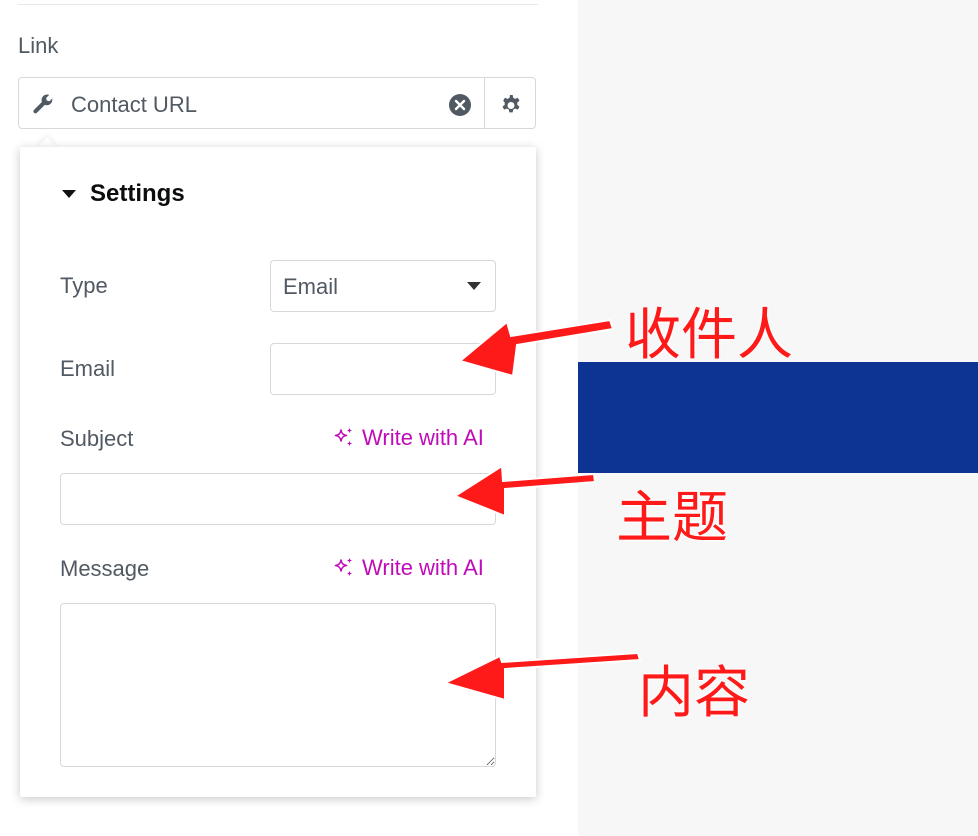  What do you see at coordinates (311, 286) in the screenshot?
I see `type-select-value: Email` at bounding box center [311, 286].